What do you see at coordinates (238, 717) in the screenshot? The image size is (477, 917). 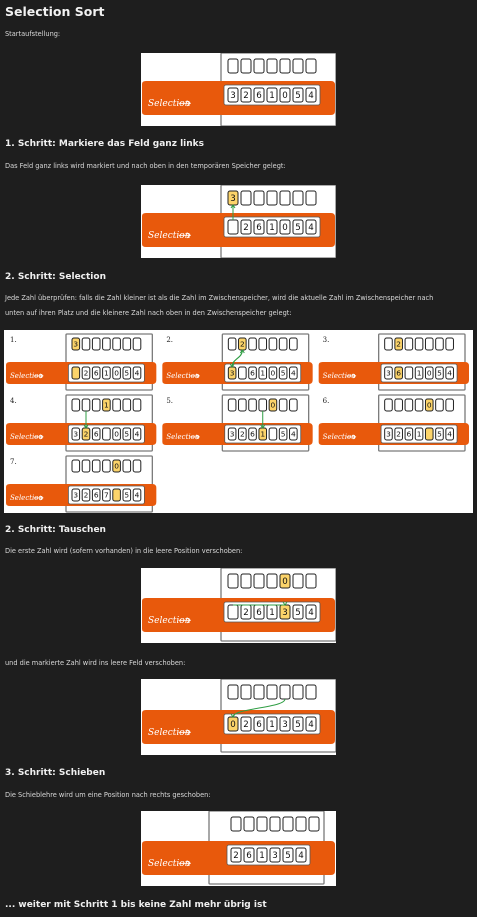 I see `figure-swap-2: Selection 0 2 6 1 3 5 4` at bounding box center [238, 717].